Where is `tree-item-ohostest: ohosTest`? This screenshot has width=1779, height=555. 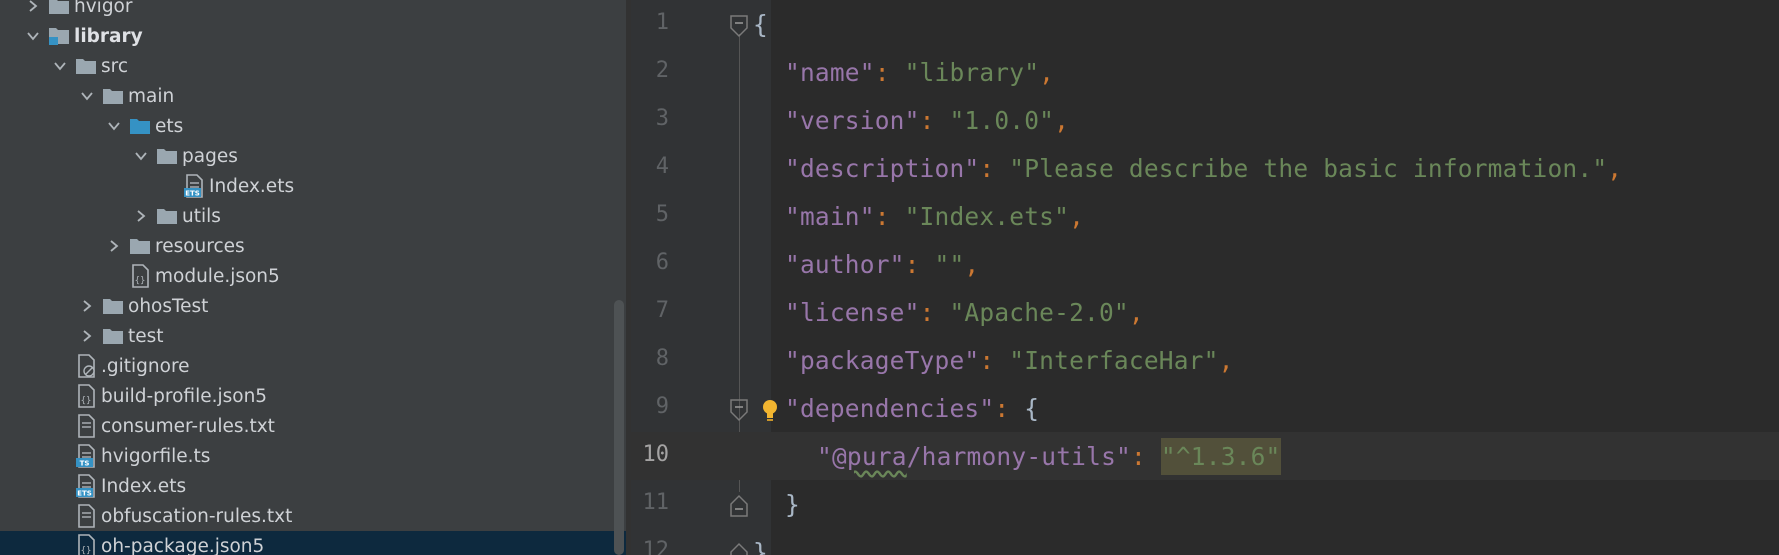 tree-item-ohostest: ohosTest is located at coordinates (313, 306).